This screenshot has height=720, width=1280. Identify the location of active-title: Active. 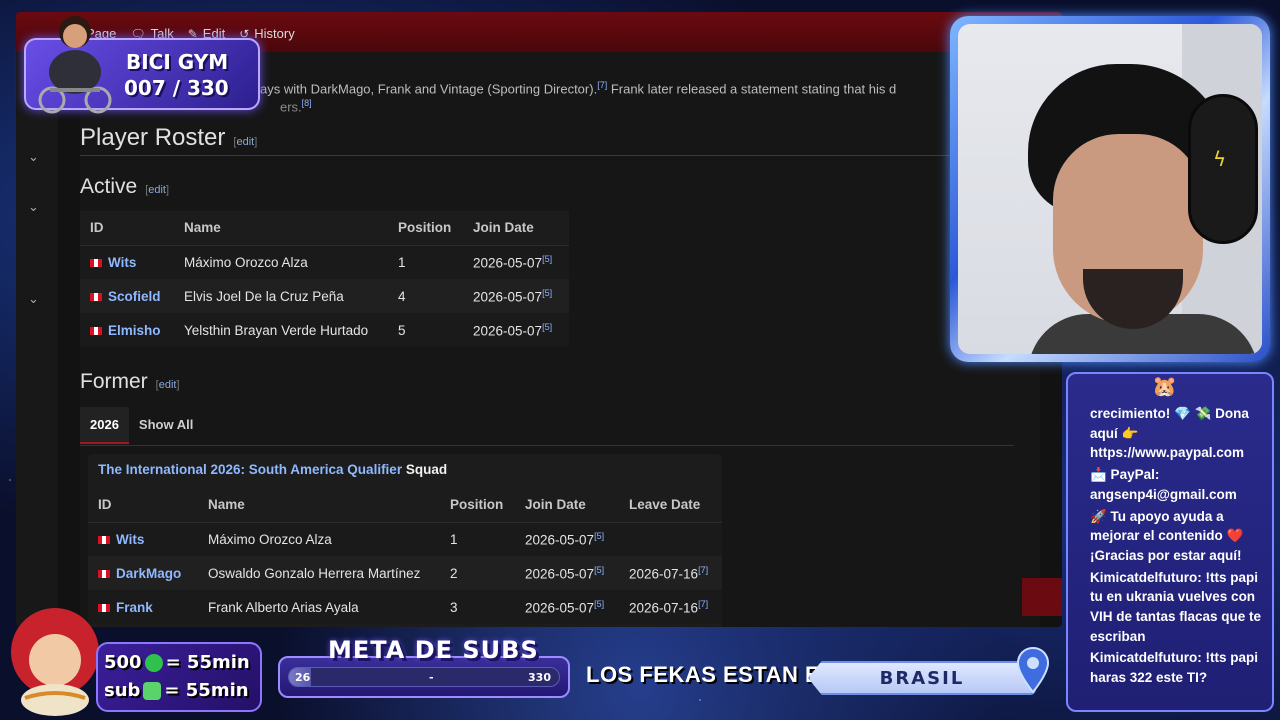
(109, 186).